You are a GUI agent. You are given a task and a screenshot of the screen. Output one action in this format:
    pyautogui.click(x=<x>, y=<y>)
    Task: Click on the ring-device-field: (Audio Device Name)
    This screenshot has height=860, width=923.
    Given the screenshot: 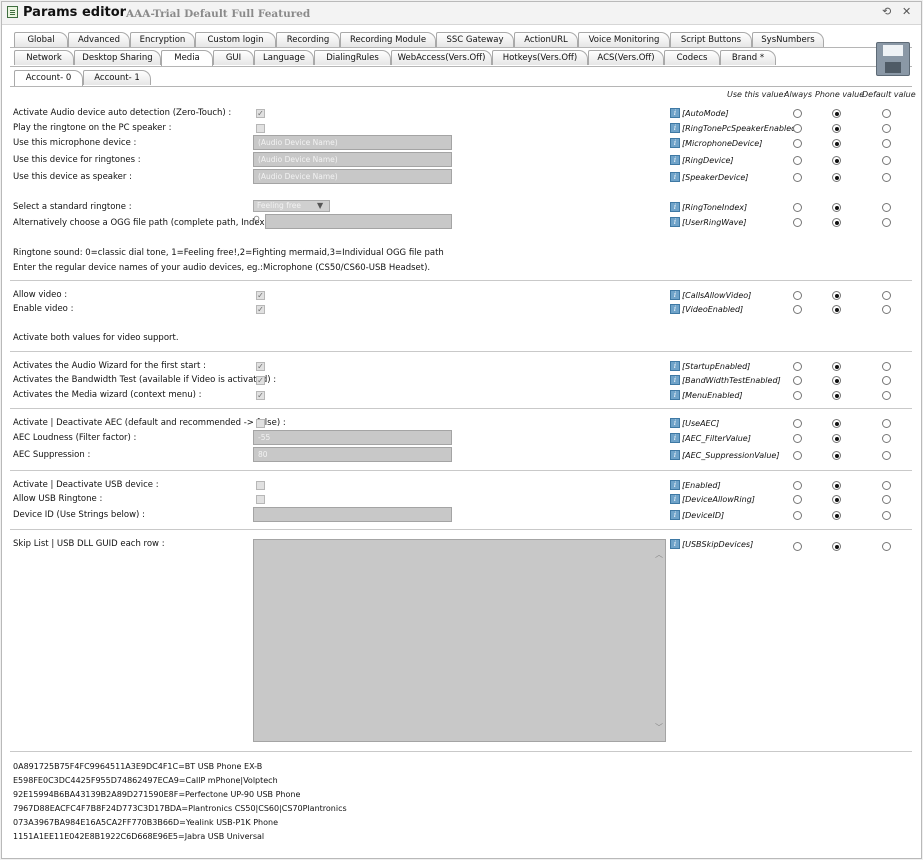 What is the action you would take?
    pyautogui.click(x=352, y=159)
    